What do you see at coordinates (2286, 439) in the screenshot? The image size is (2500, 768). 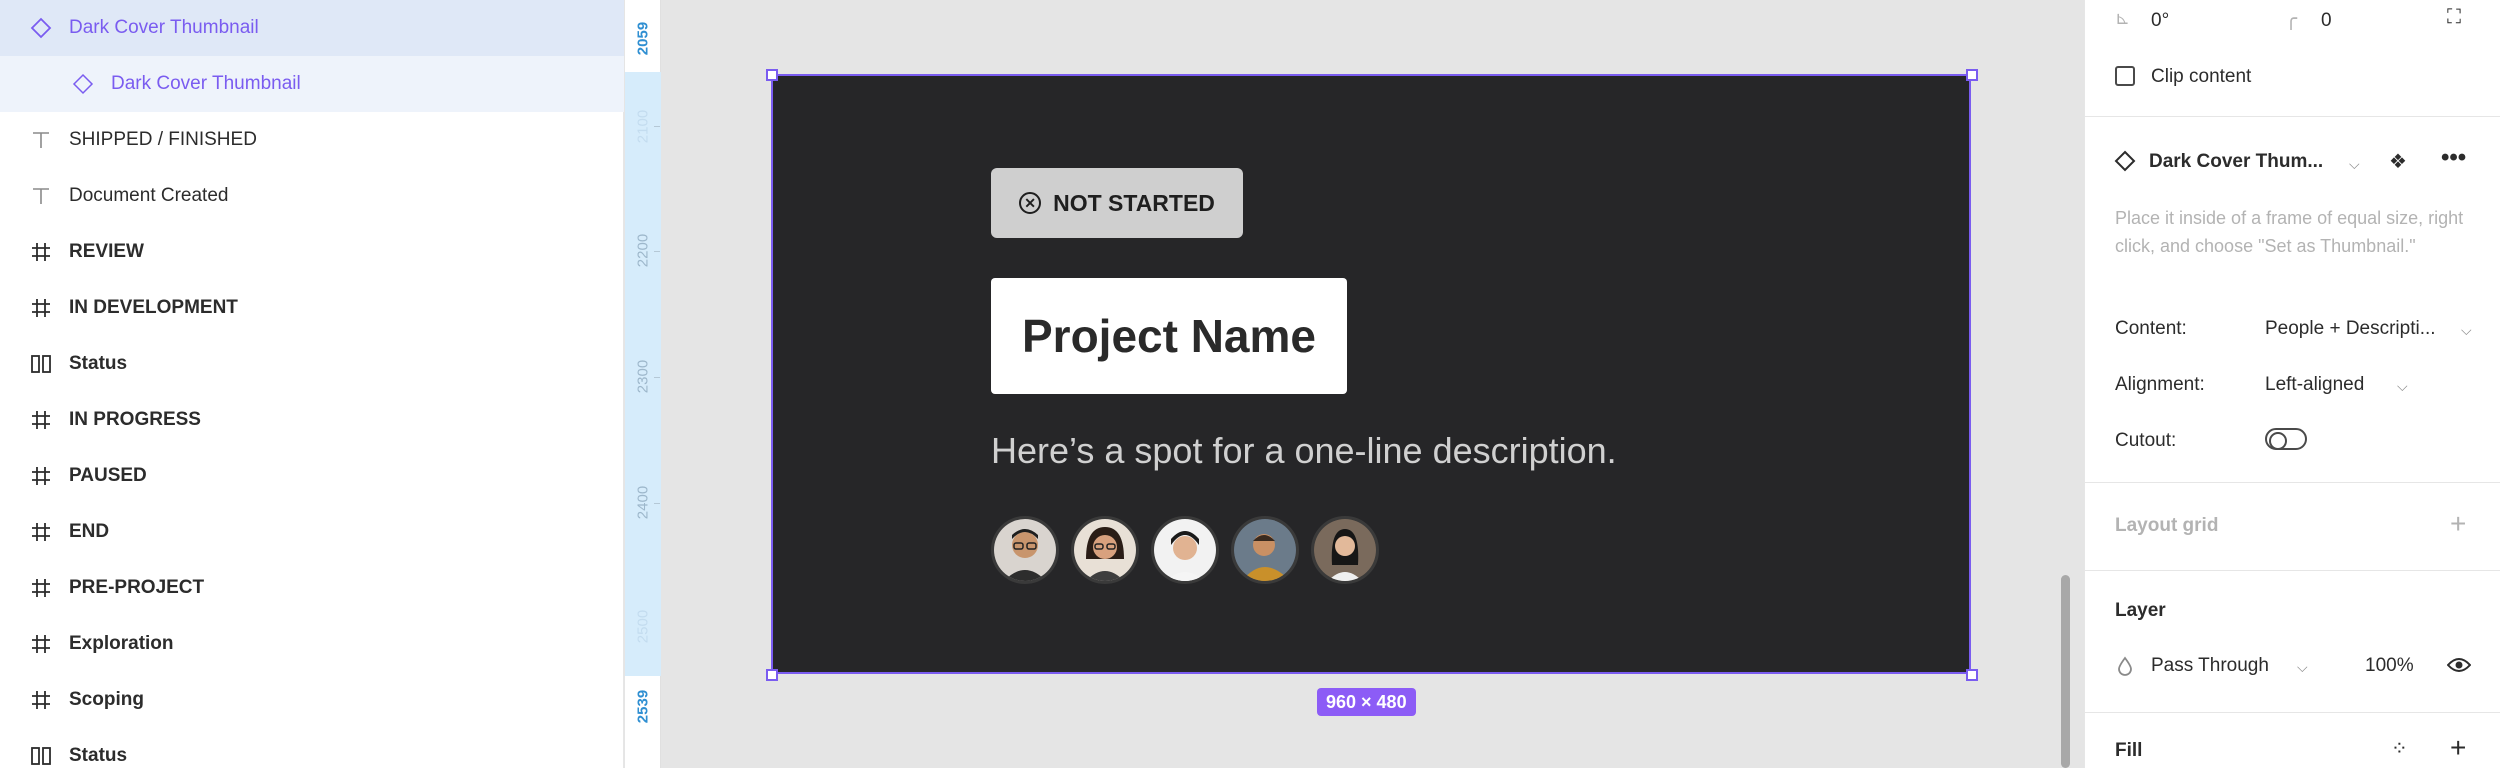 I see `cutout-toggle` at bounding box center [2286, 439].